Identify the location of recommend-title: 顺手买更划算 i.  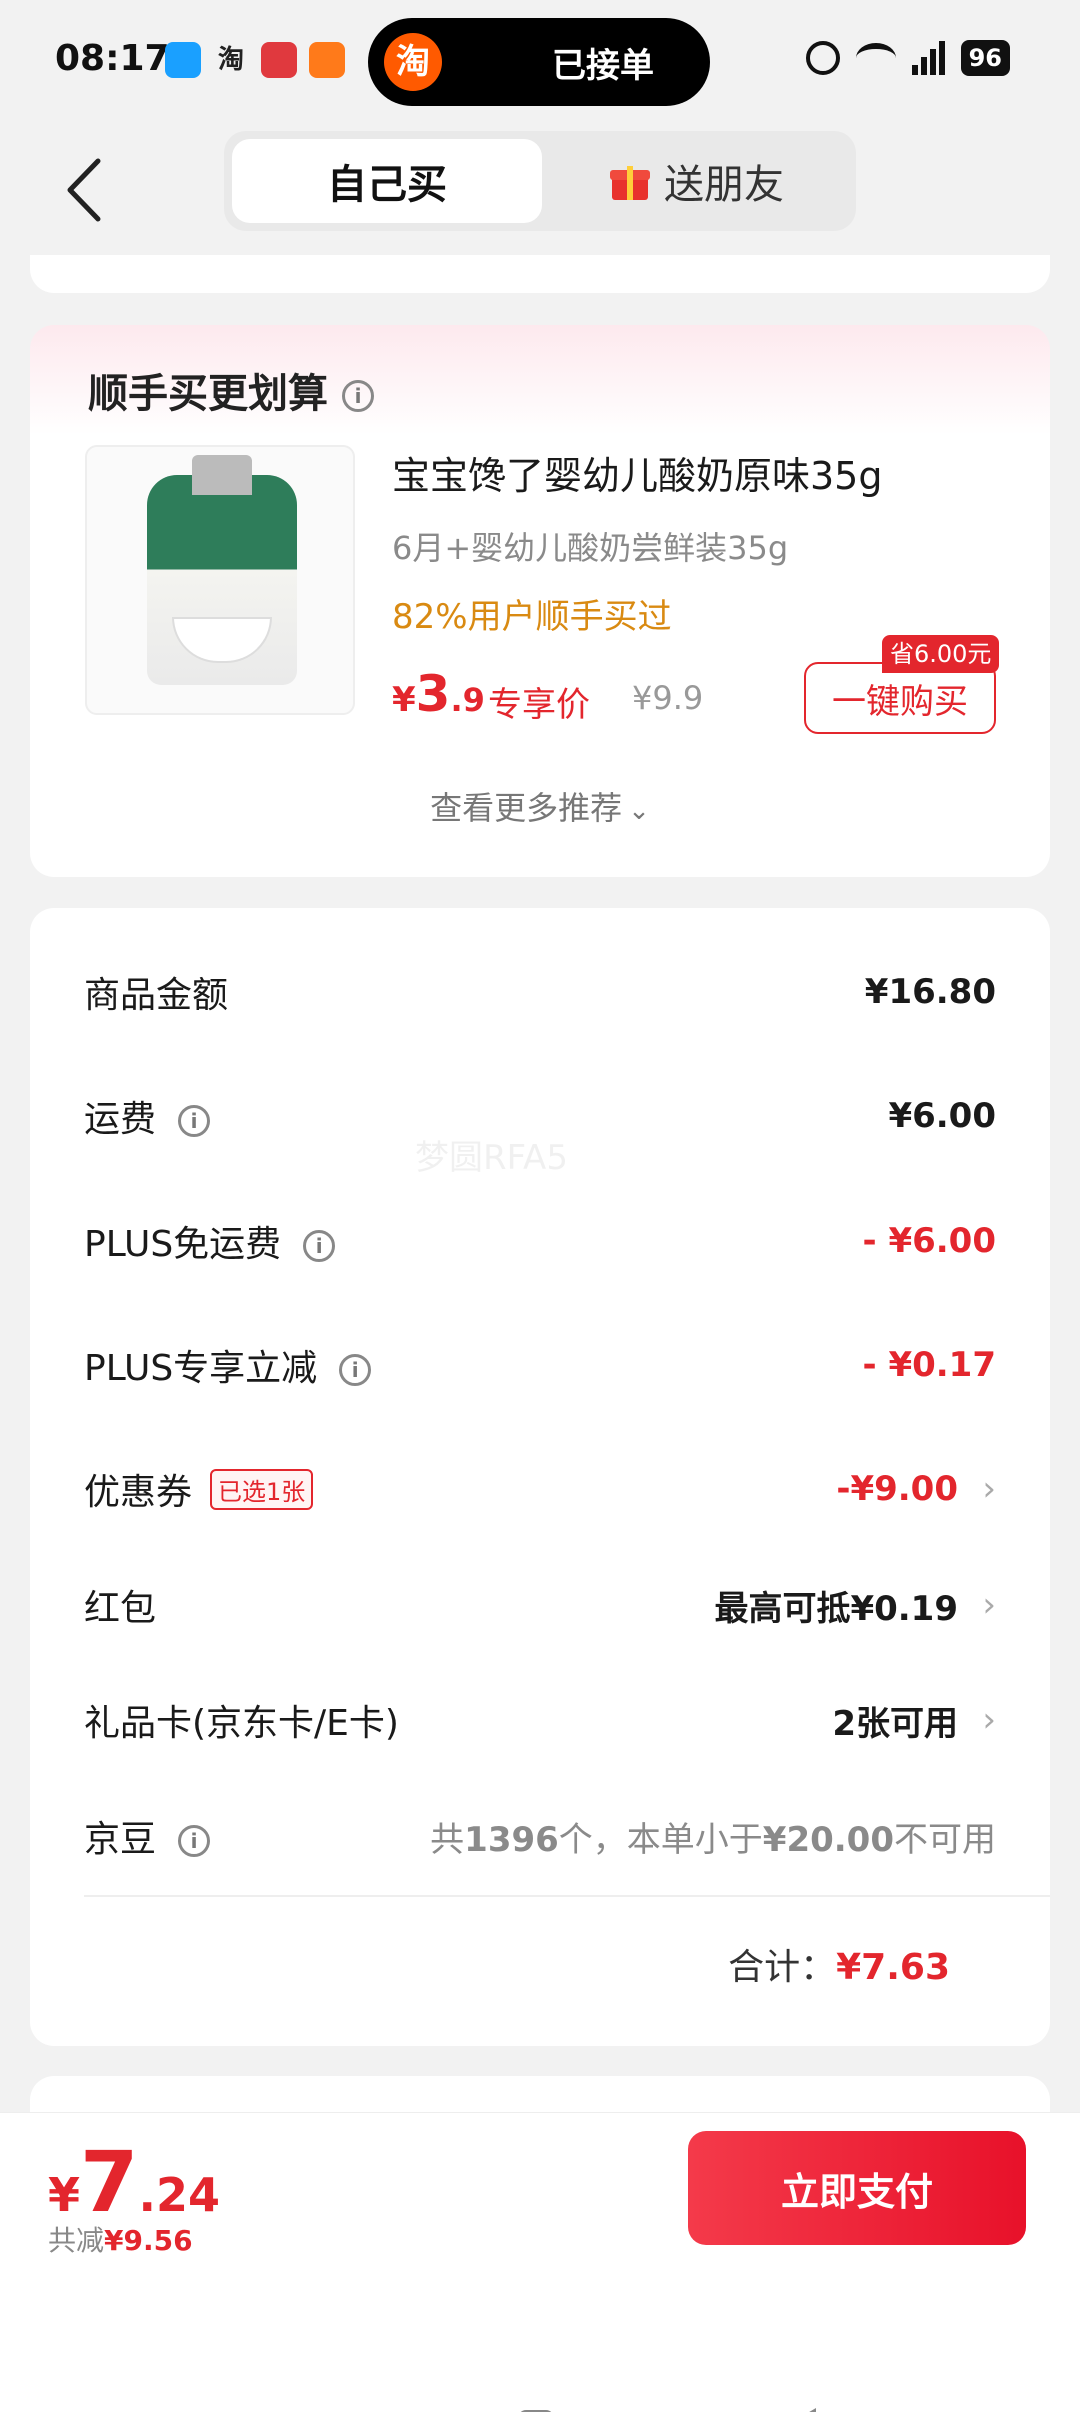
(231, 390).